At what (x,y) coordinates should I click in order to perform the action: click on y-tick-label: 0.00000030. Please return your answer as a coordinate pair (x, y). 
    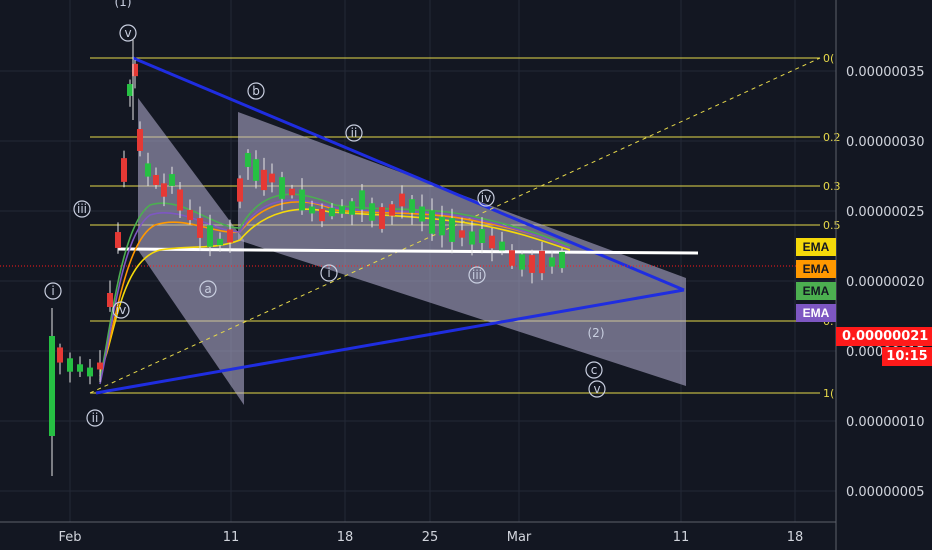
    Looking at the image, I should click on (885, 142).